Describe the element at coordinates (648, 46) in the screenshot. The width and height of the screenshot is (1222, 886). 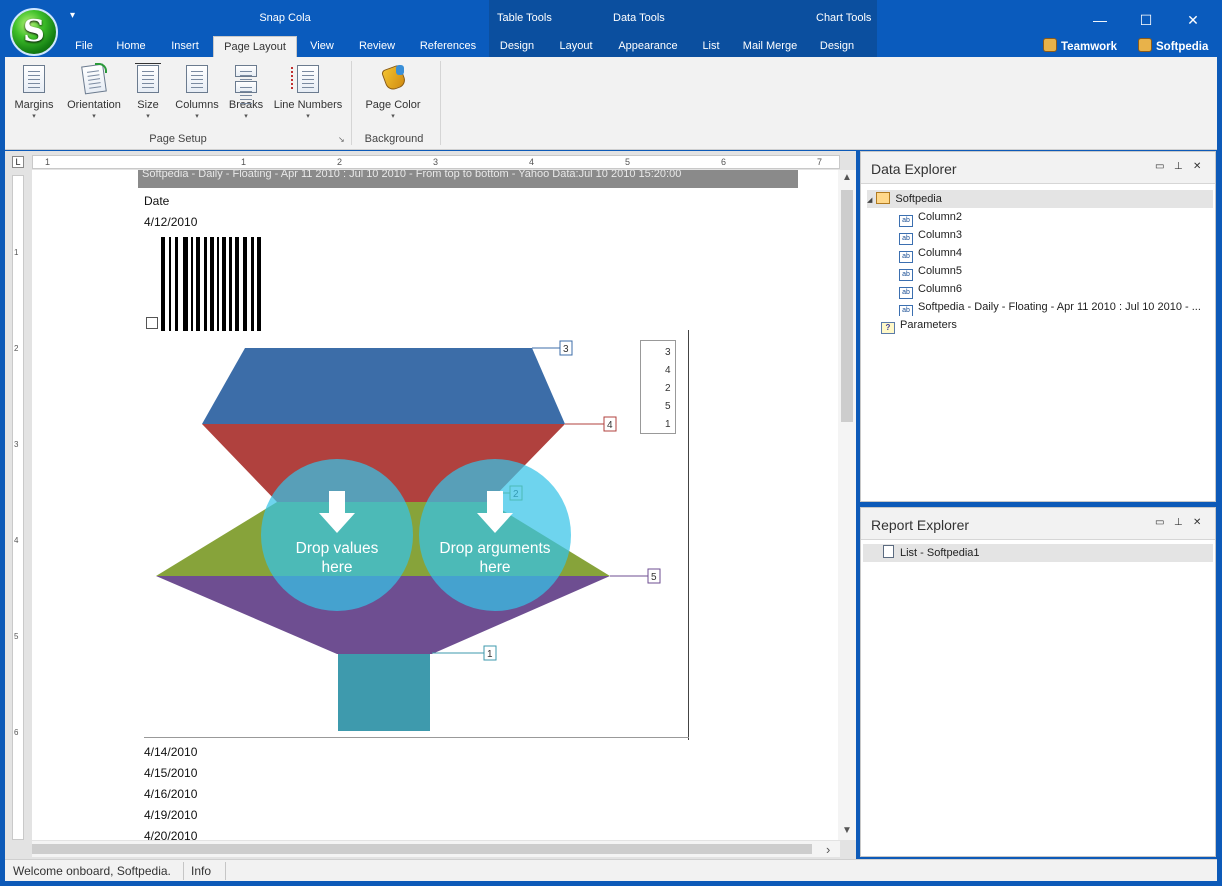
I see `tab-appearance: Appearance` at that location.